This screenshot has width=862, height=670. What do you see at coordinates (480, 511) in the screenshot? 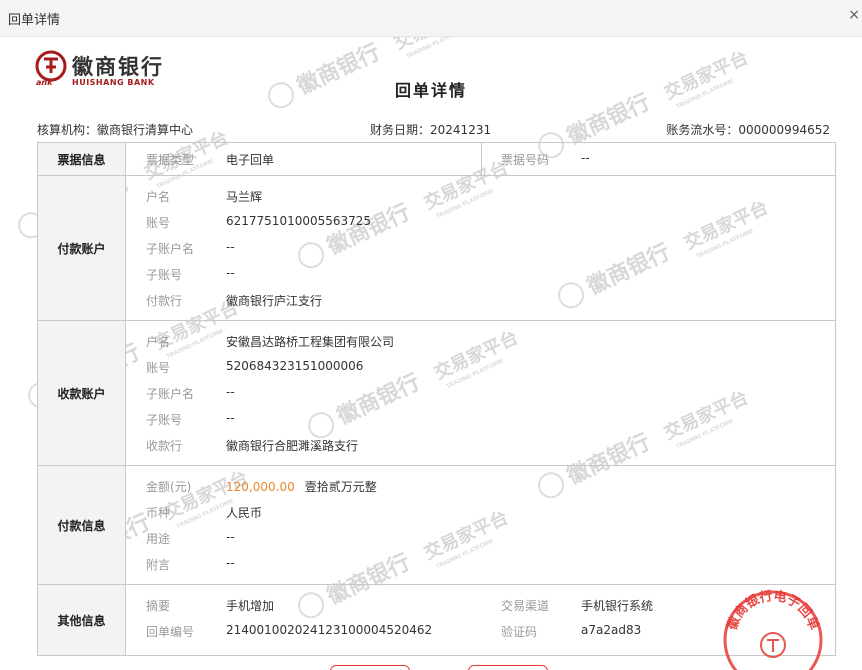
I see `currency-row: 币种 人民币` at bounding box center [480, 511].